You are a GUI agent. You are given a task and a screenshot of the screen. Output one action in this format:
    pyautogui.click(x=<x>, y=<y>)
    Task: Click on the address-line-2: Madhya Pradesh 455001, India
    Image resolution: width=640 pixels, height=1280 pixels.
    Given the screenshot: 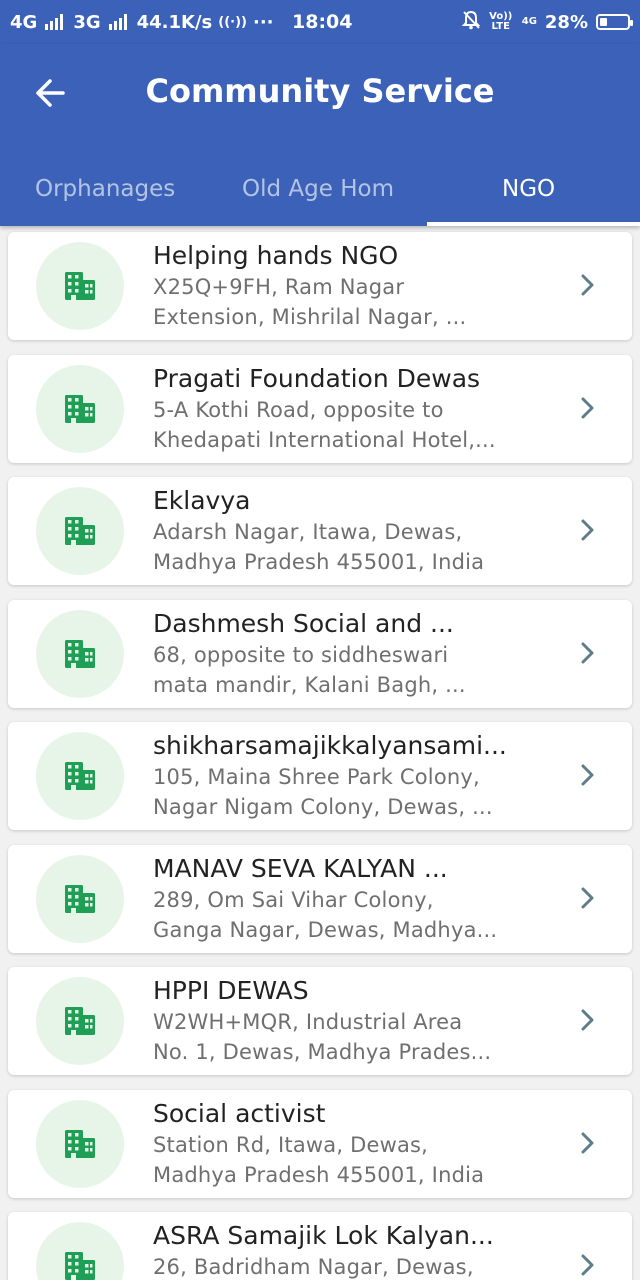 What is the action you would take?
    pyautogui.click(x=319, y=562)
    